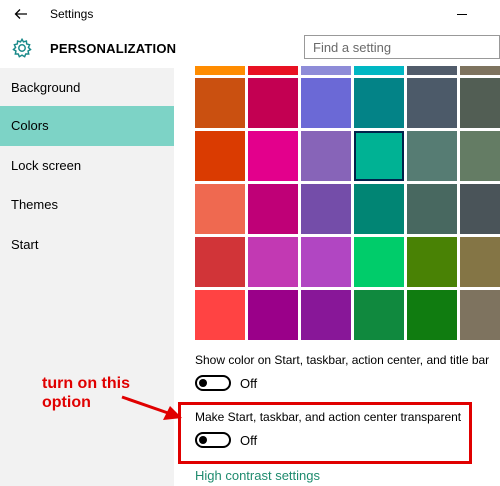 This screenshot has width=500, height=486. What do you see at coordinates (87, 205) in the screenshot?
I see `sidebar-item-themes: Themes` at bounding box center [87, 205].